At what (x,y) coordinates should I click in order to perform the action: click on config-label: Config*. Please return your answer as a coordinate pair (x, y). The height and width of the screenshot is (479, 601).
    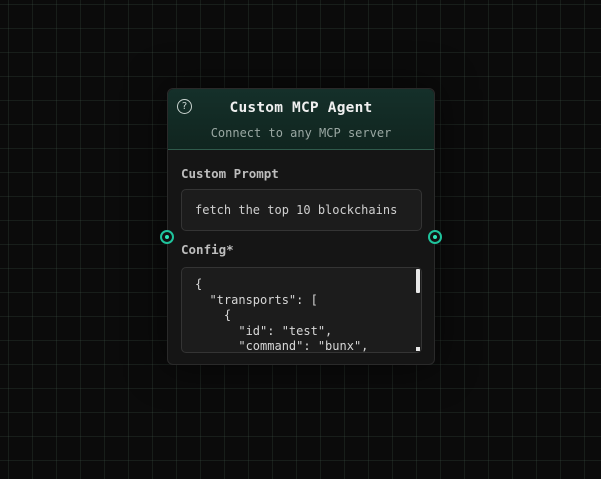
    Looking at the image, I should click on (207, 249).